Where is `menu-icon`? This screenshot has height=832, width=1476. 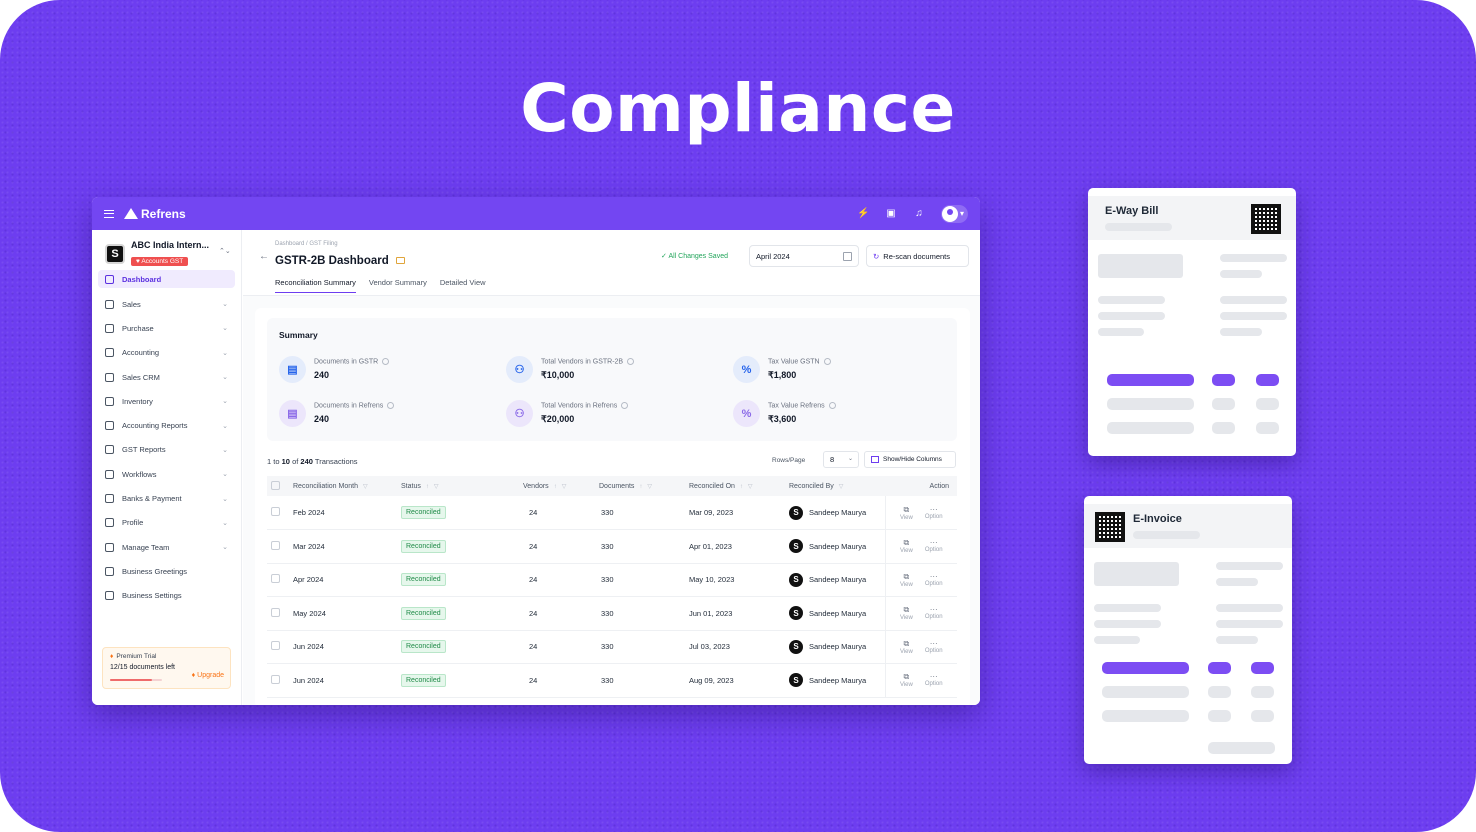 menu-icon is located at coordinates (109, 213).